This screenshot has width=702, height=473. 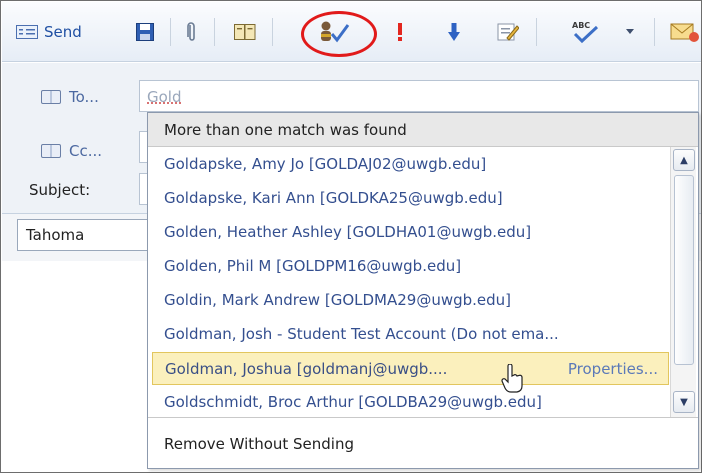 What do you see at coordinates (684, 270) in the screenshot?
I see `scroll-thumb` at bounding box center [684, 270].